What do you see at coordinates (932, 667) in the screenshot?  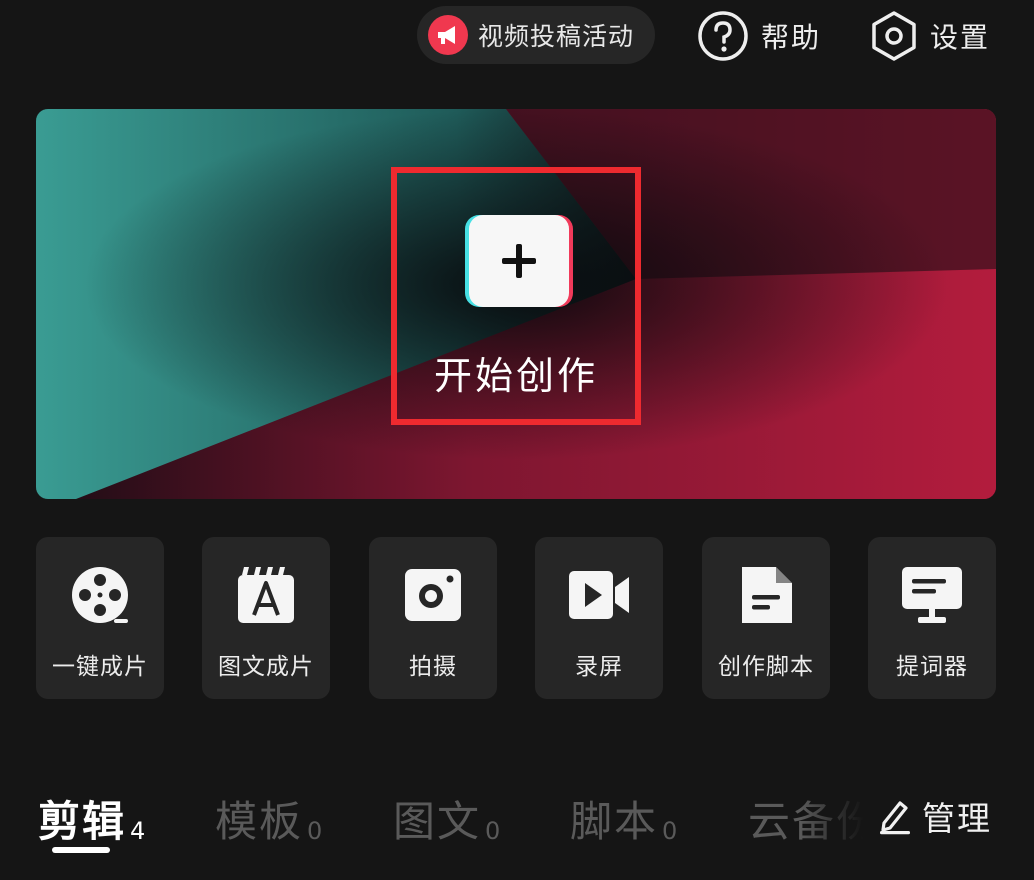 I see `tool-label: 提词器` at bounding box center [932, 667].